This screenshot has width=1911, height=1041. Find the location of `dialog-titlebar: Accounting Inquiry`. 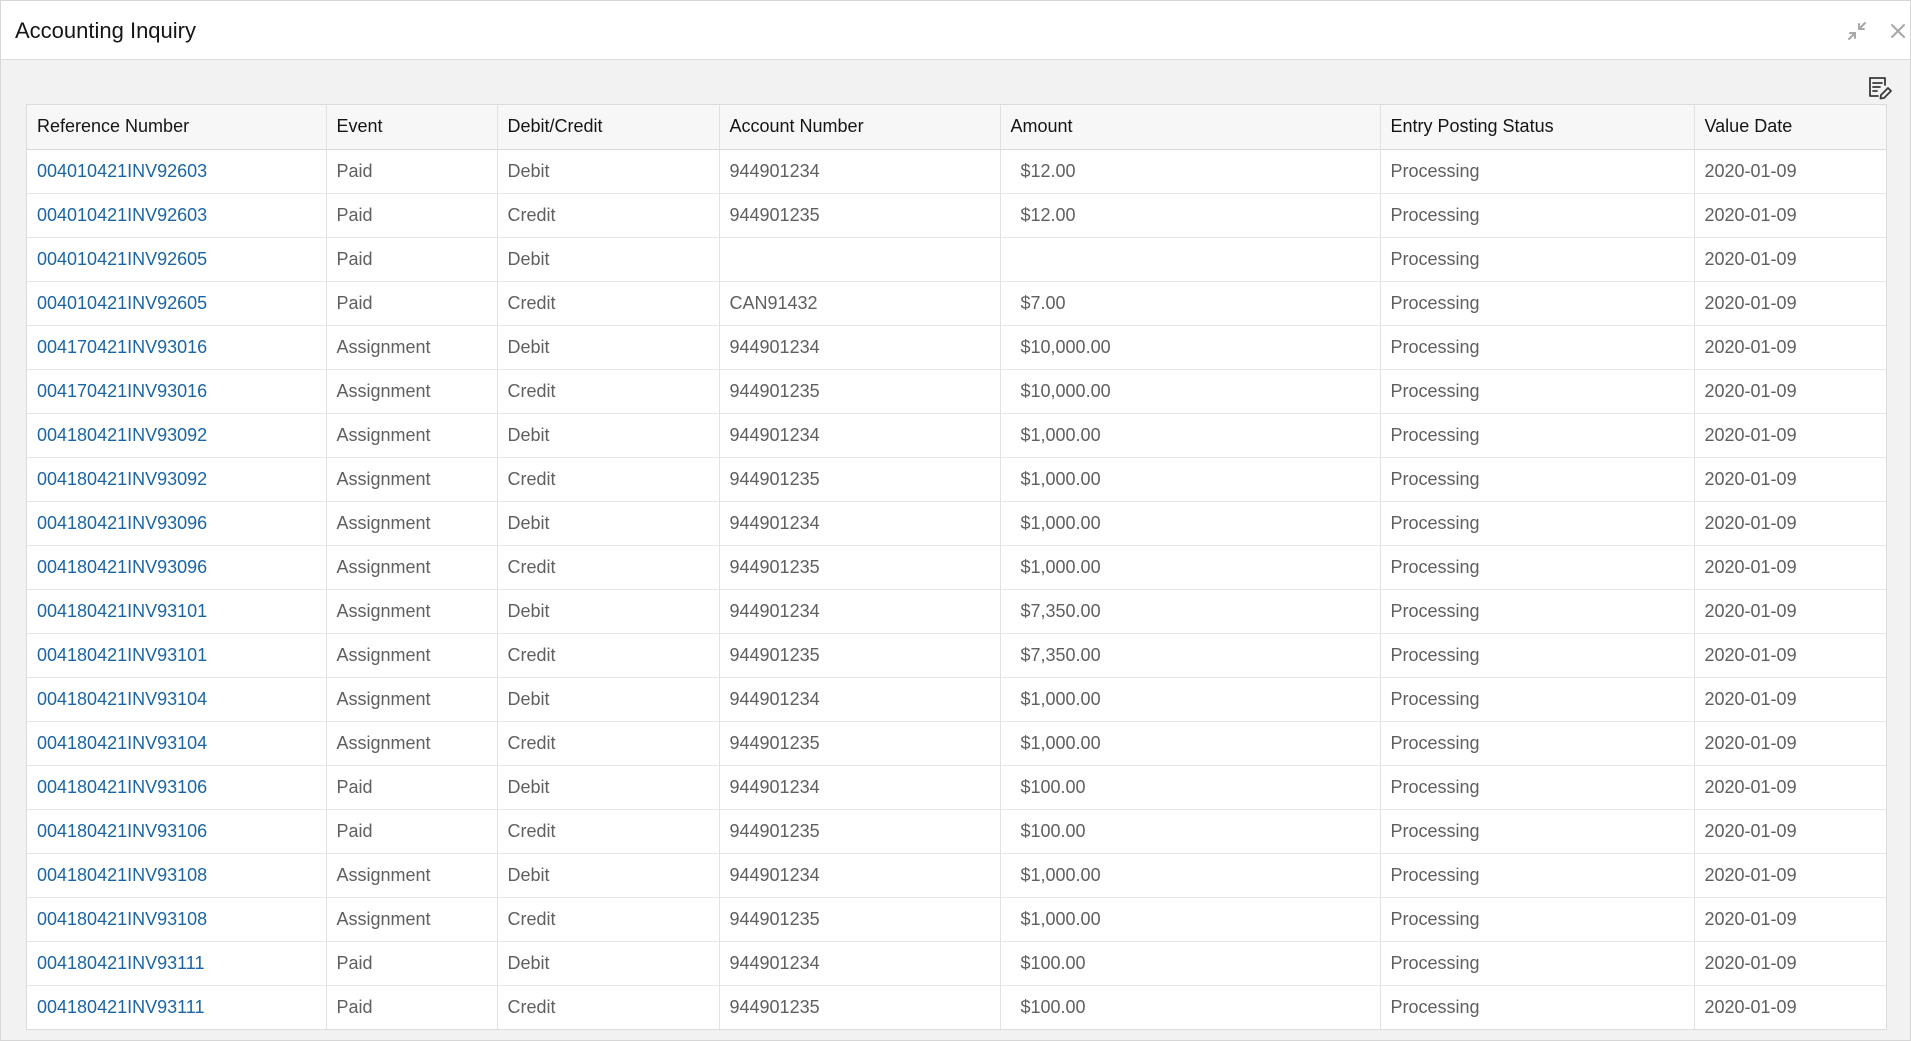

dialog-titlebar: Accounting Inquiry is located at coordinates (955, 30).